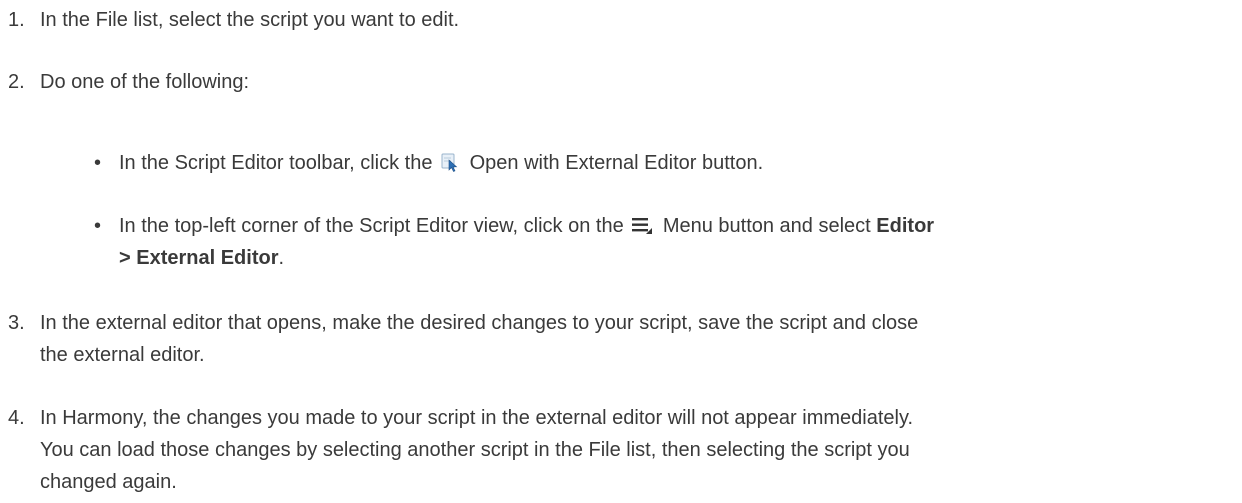  What do you see at coordinates (766, 226) in the screenshot?
I see `bullet-text-after: Menu button and select` at bounding box center [766, 226].